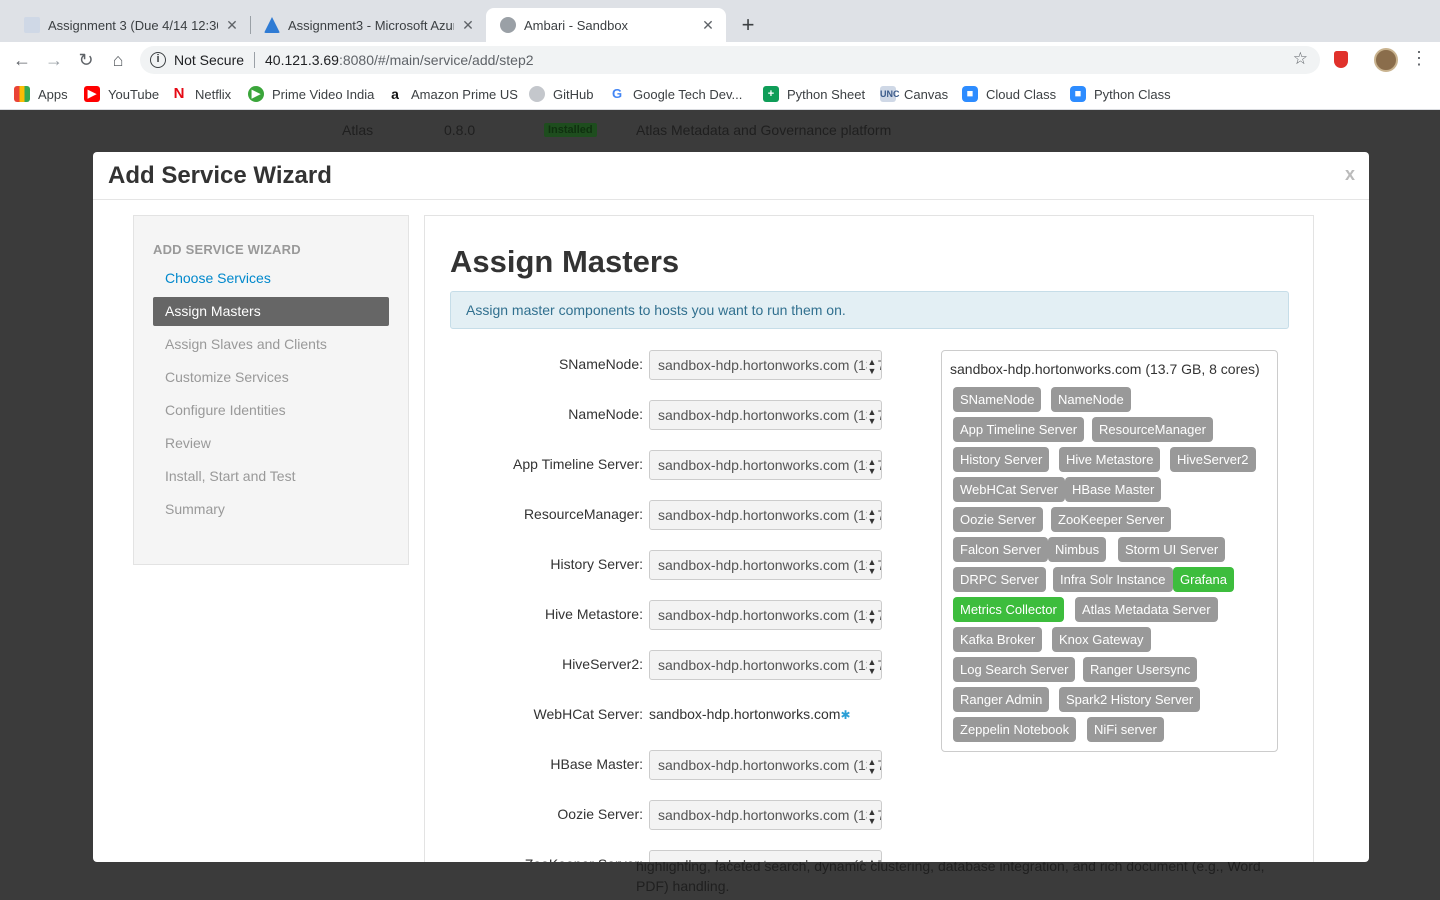 This screenshot has height=900, width=1440. Describe the element at coordinates (1078, 94) in the screenshot. I see `zoom-icon: ■` at that location.